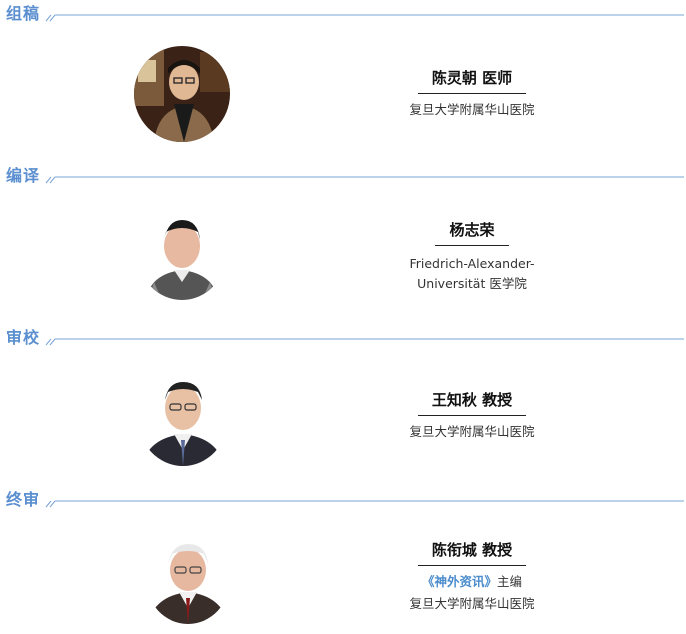 The height and width of the screenshot is (634, 686). I want to click on person-name: 陈灵朝 医师, so click(472, 81).